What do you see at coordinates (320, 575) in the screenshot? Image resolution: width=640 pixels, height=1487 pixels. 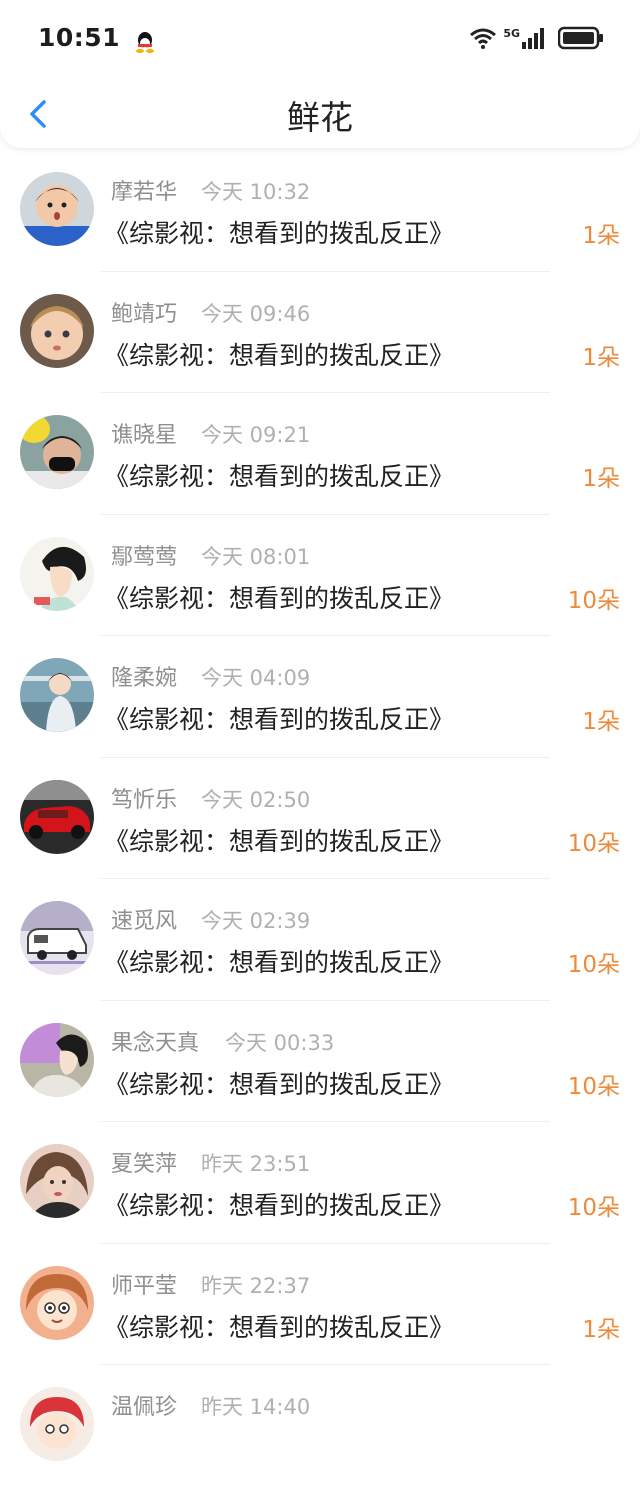 I see `list-item: 鄢莺莺 今天 08:01 《综影视：想看到的拨乱反正》 10朵` at bounding box center [320, 575].